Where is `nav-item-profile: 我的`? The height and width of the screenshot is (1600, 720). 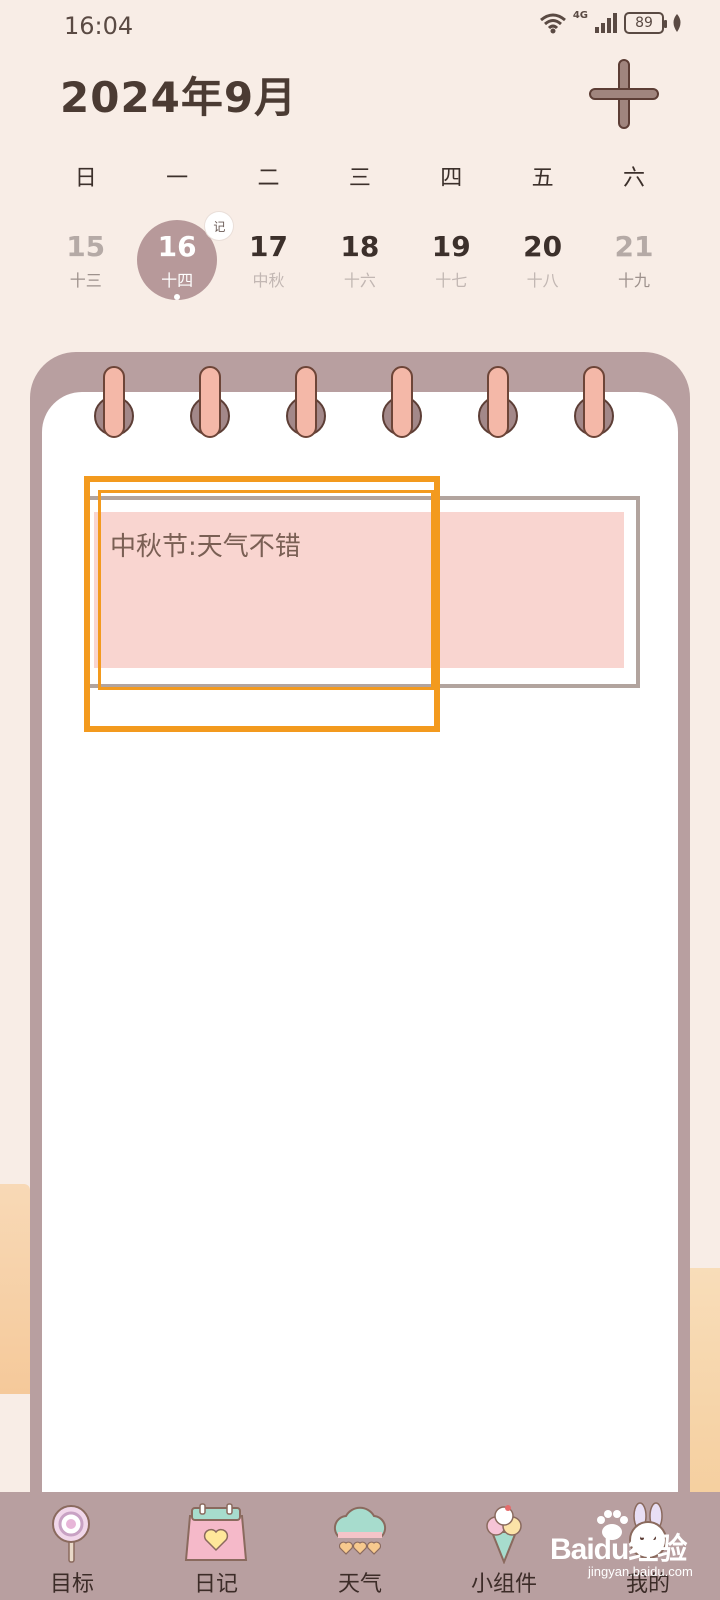 nav-item-profile: 我的 is located at coordinates (648, 1546).